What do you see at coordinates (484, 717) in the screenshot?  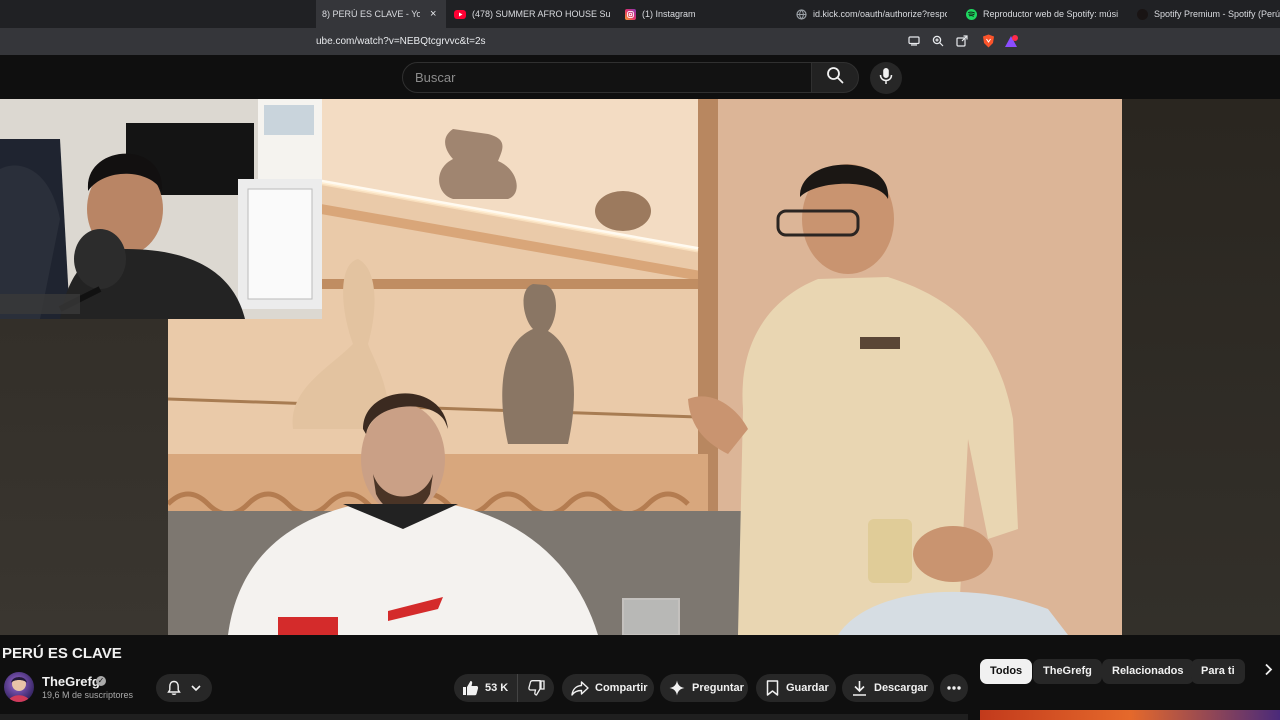 I see `description-box-edge` at bounding box center [484, 717].